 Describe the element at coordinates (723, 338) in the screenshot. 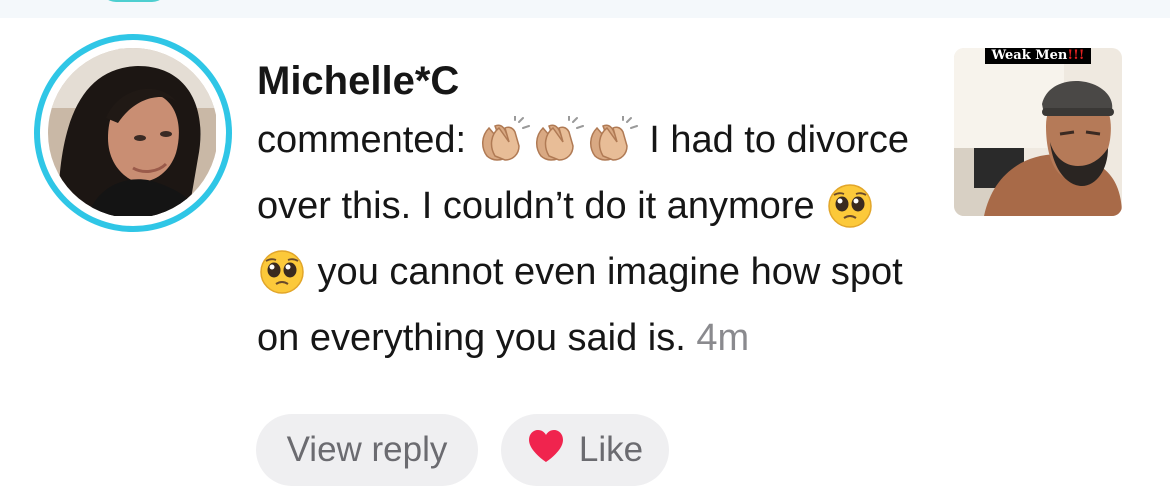

I see `comment-timestamp: 4m` at that location.